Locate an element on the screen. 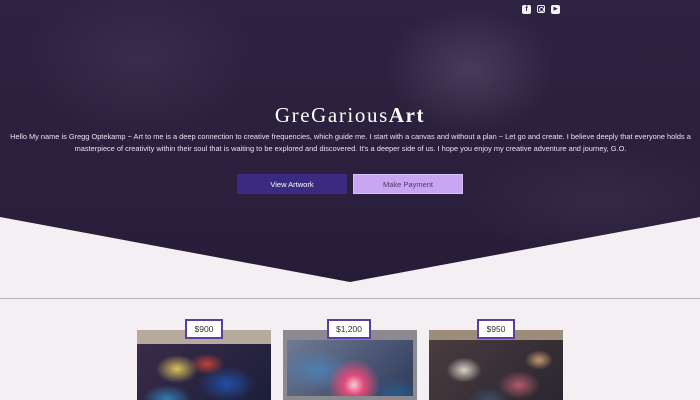 Image resolution: width=700 pixels, height=400 pixels. price-tag-3: $950 is located at coordinates (496, 329).